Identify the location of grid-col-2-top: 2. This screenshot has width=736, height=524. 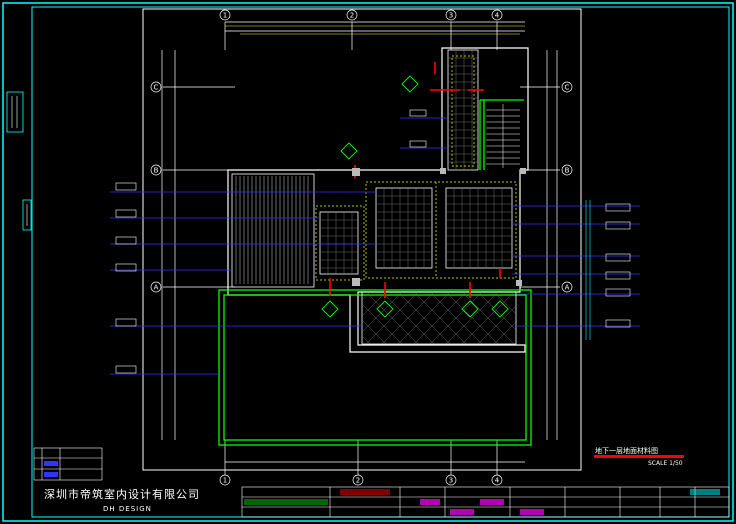
(352, 16).